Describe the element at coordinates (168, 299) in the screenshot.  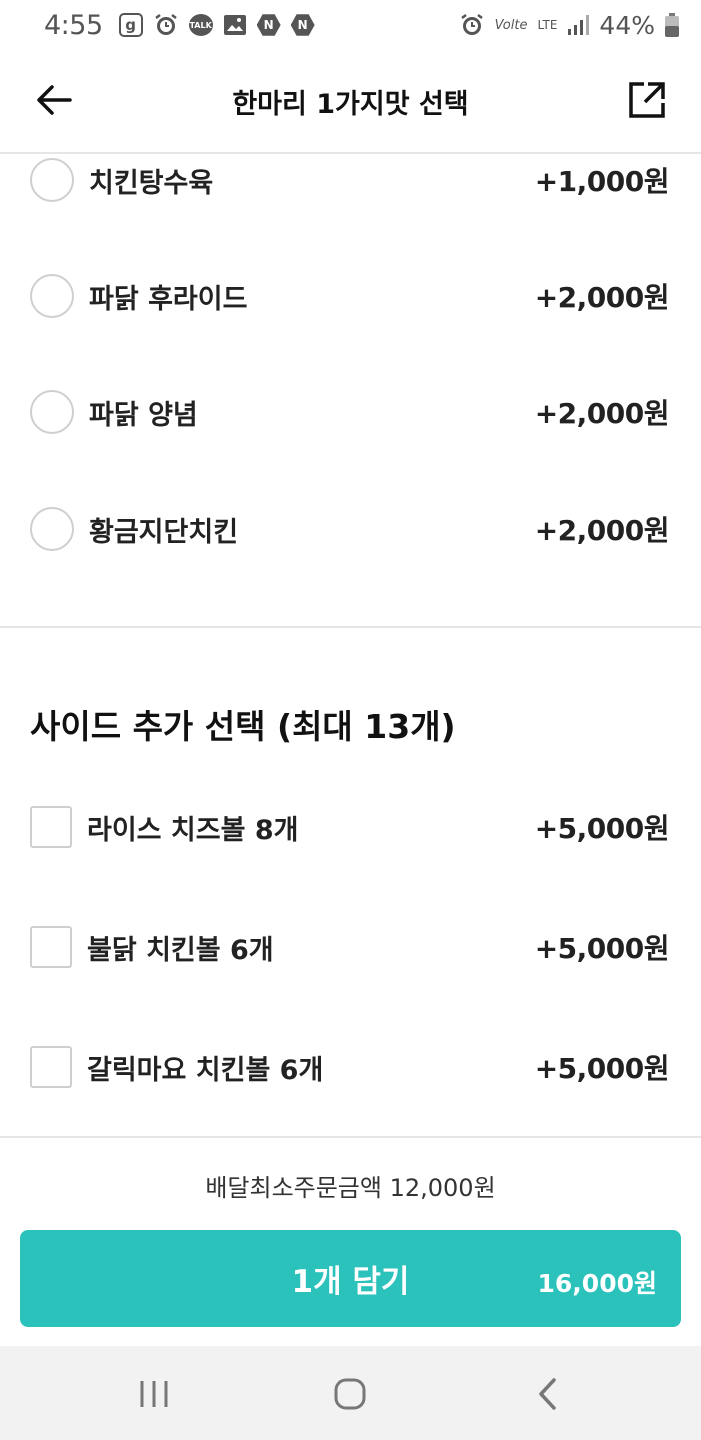
I see `option-label: 파닭 후라이드` at that location.